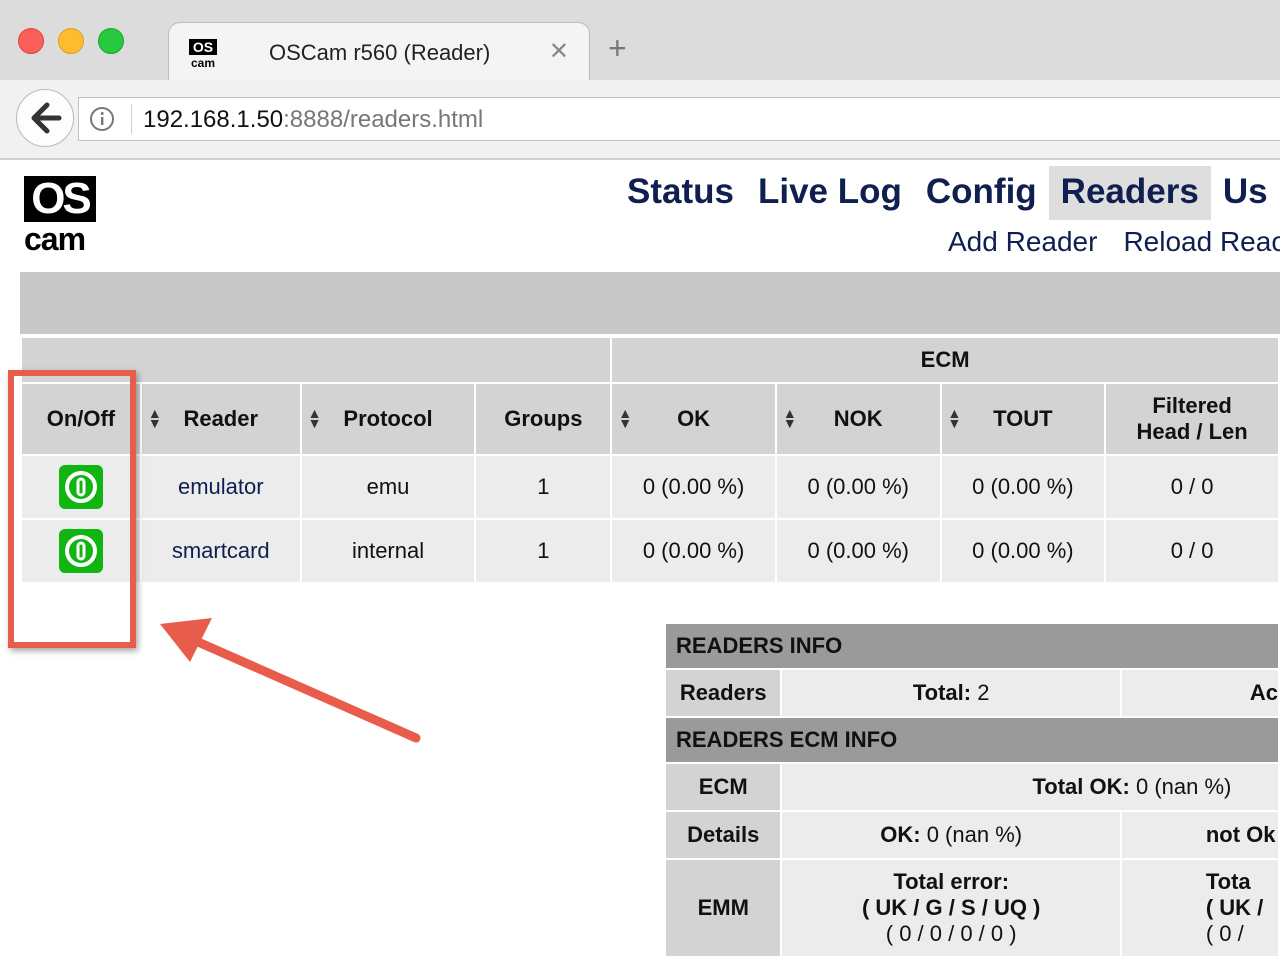 This screenshot has height=960, width=1280. I want to click on col-ok-label: OK, so click(694, 418).